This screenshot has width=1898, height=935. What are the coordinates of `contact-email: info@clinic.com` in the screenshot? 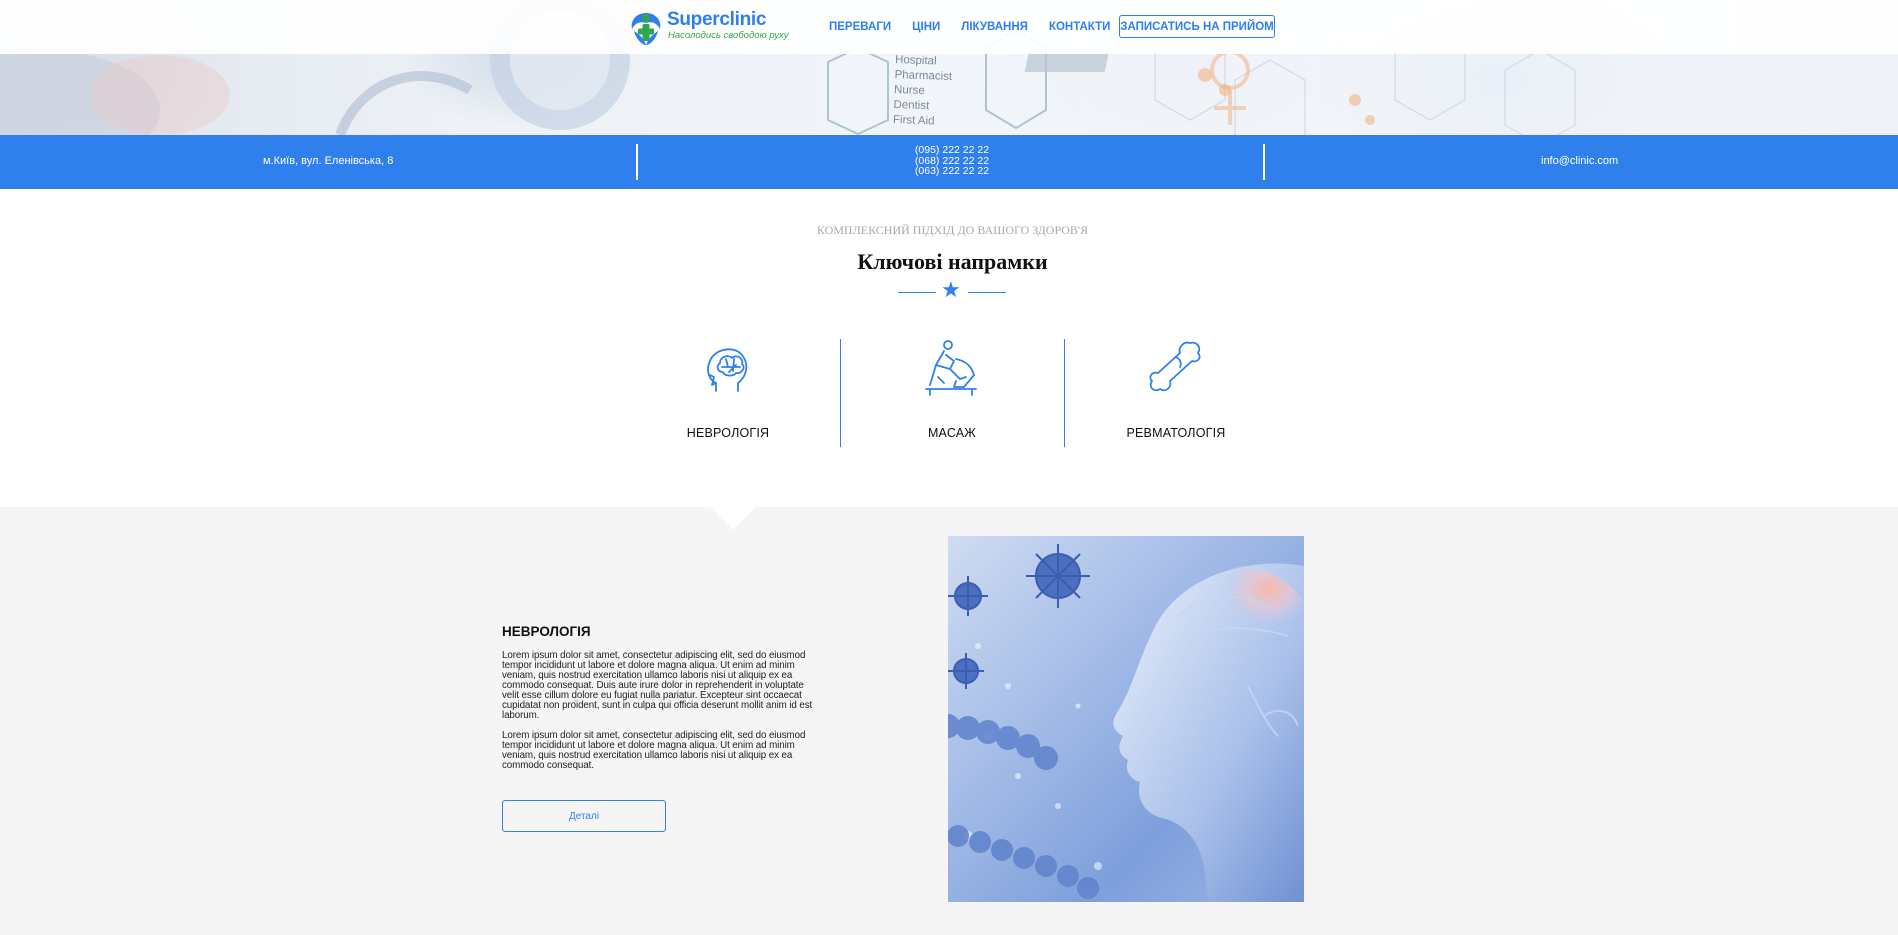 It's located at (1579, 161).